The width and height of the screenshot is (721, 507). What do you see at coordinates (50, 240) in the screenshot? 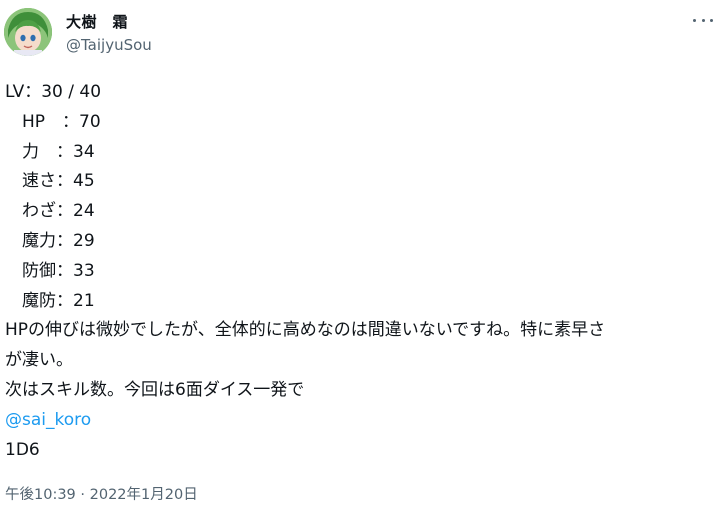
I see `tweet-line: 魔力：29` at bounding box center [50, 240].